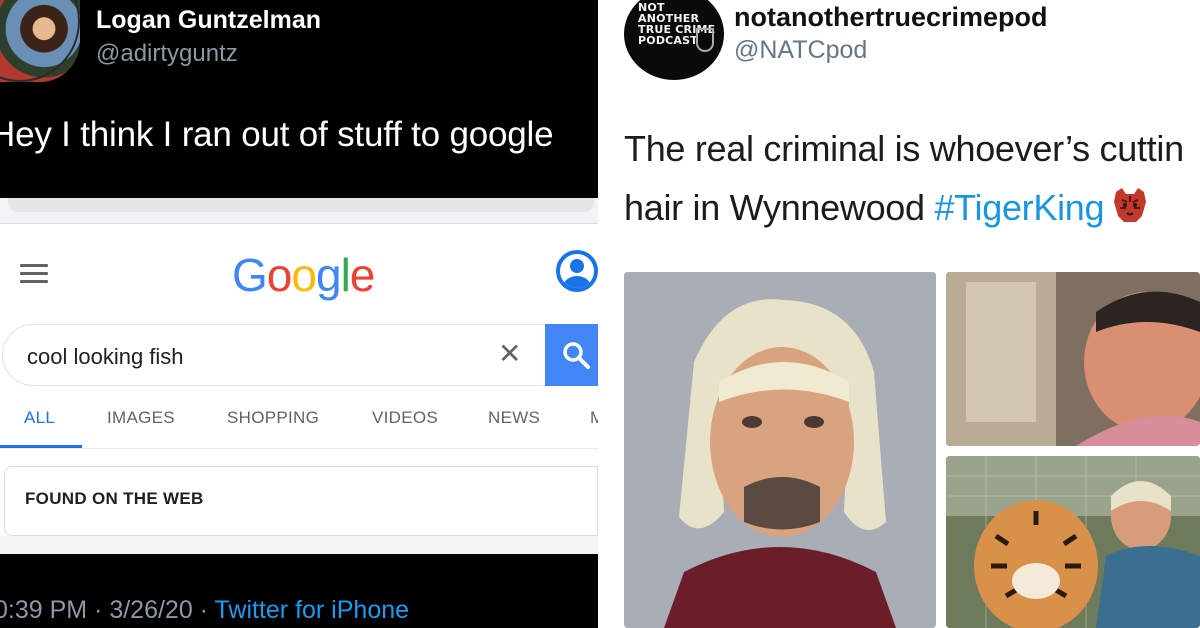 This screenshot has width=1200, height=628. What do you see at coordinates (299, 211) in the screenshot?
I see `browser-top-strip` at bounding box center [299, 211].